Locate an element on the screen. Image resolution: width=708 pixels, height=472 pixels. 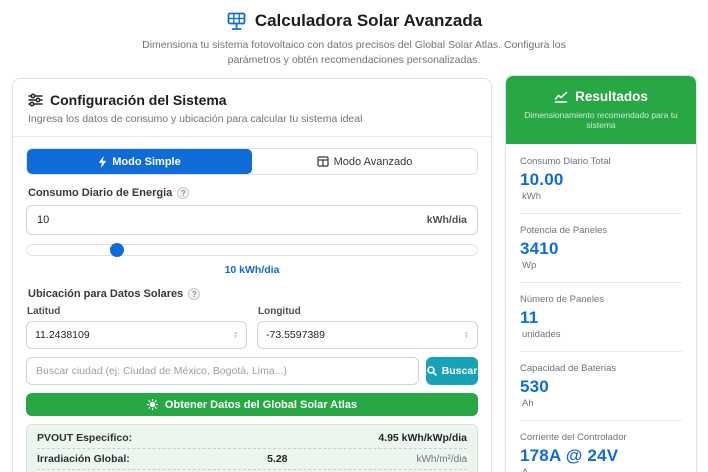
result-label: Número de Paneles is located at coordinates (562, 299).